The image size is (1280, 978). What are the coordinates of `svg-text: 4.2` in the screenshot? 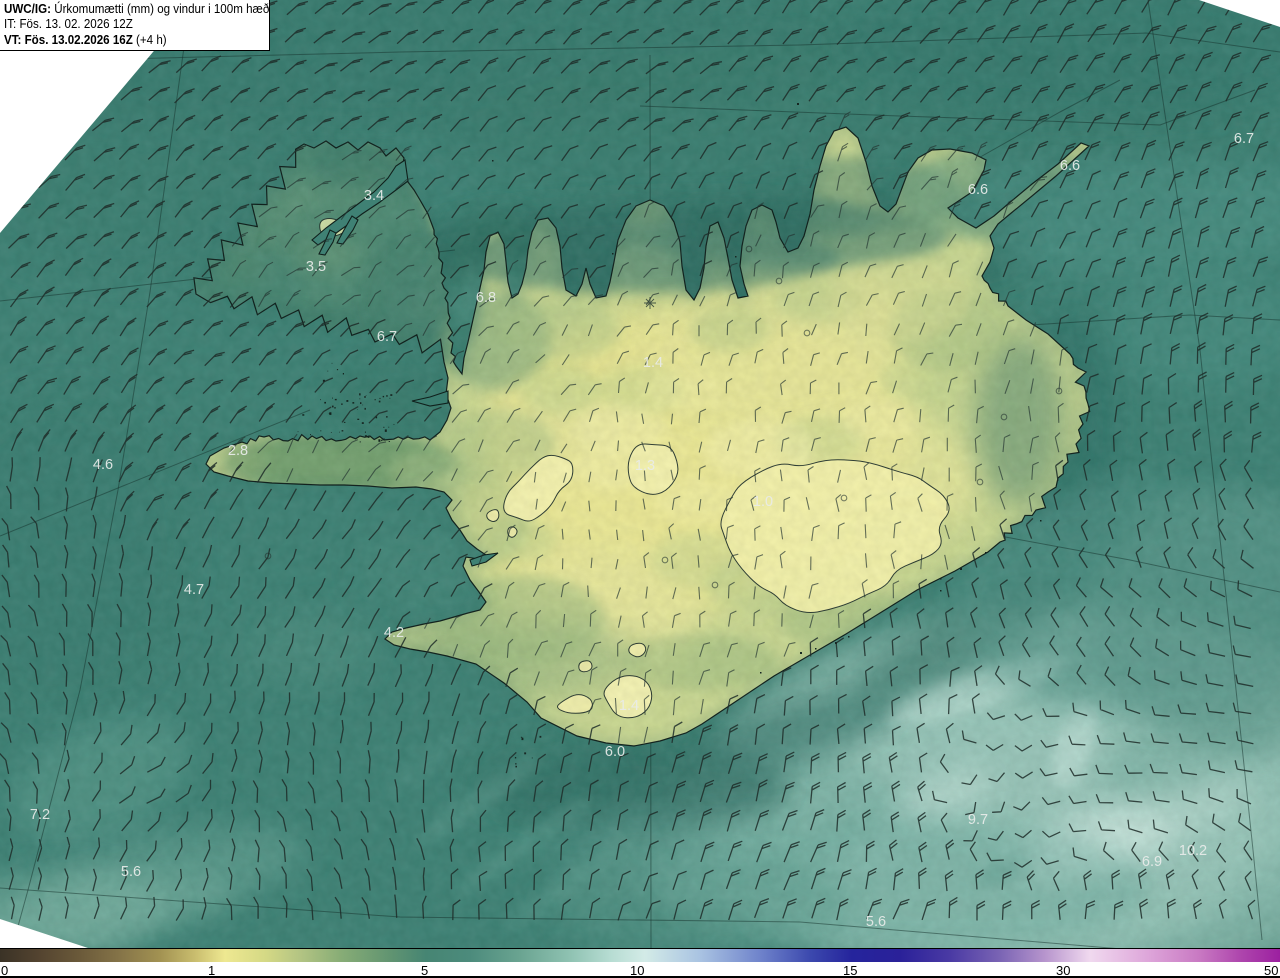 It's located at (394, 633).